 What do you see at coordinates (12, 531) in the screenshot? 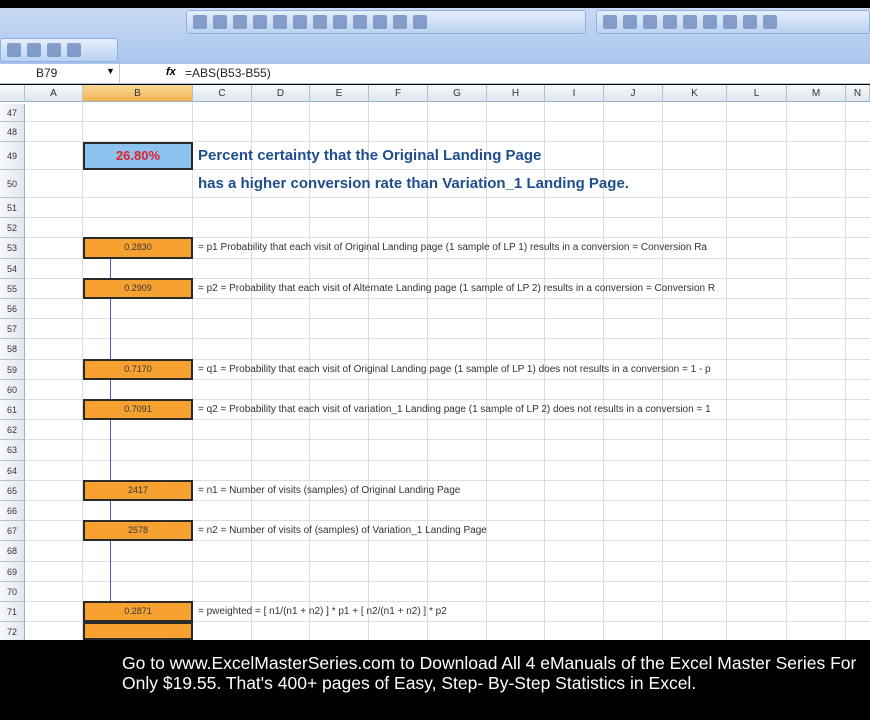
I see `row-header-67: 67` at bounding box center [12, 531].